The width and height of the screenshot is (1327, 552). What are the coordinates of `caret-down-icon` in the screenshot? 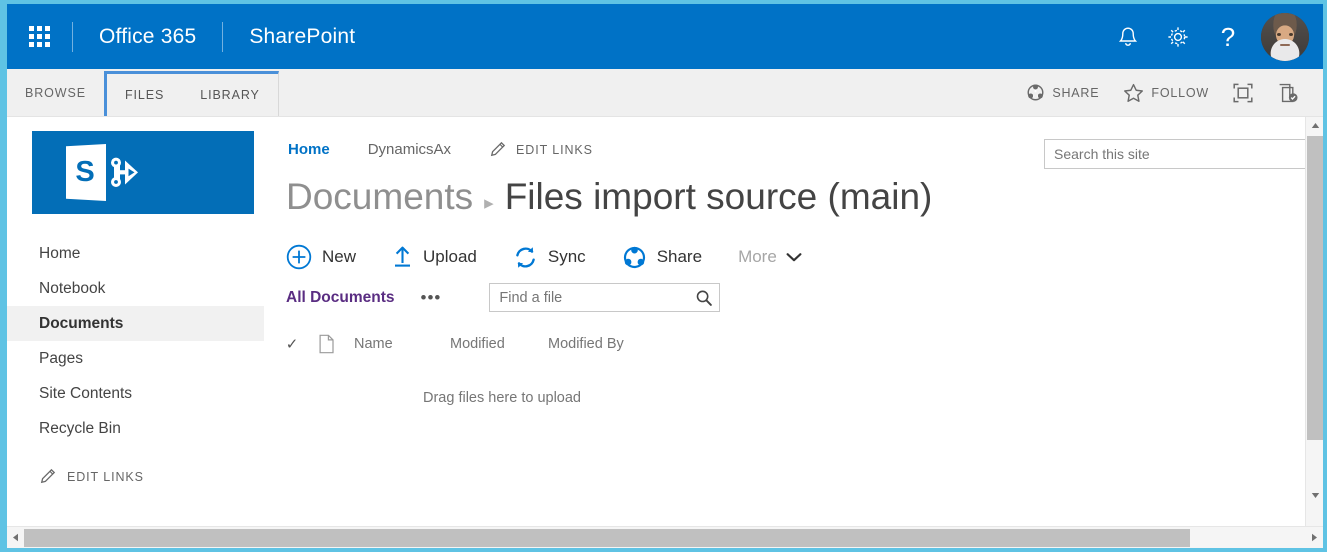 It's located at (1315, 495).